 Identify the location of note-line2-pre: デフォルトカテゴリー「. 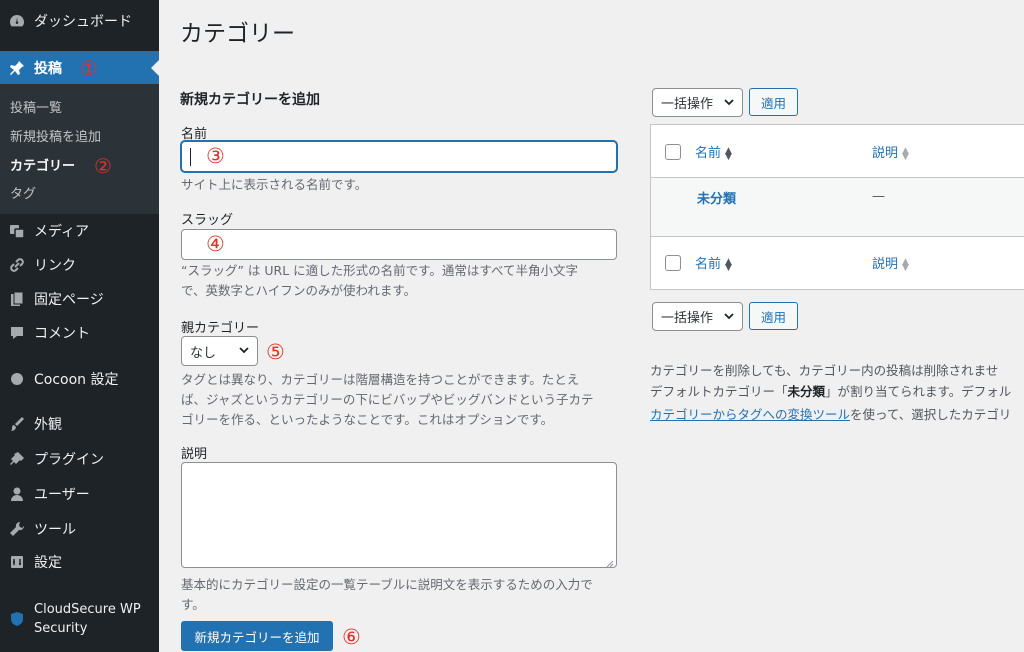
(719, 391).